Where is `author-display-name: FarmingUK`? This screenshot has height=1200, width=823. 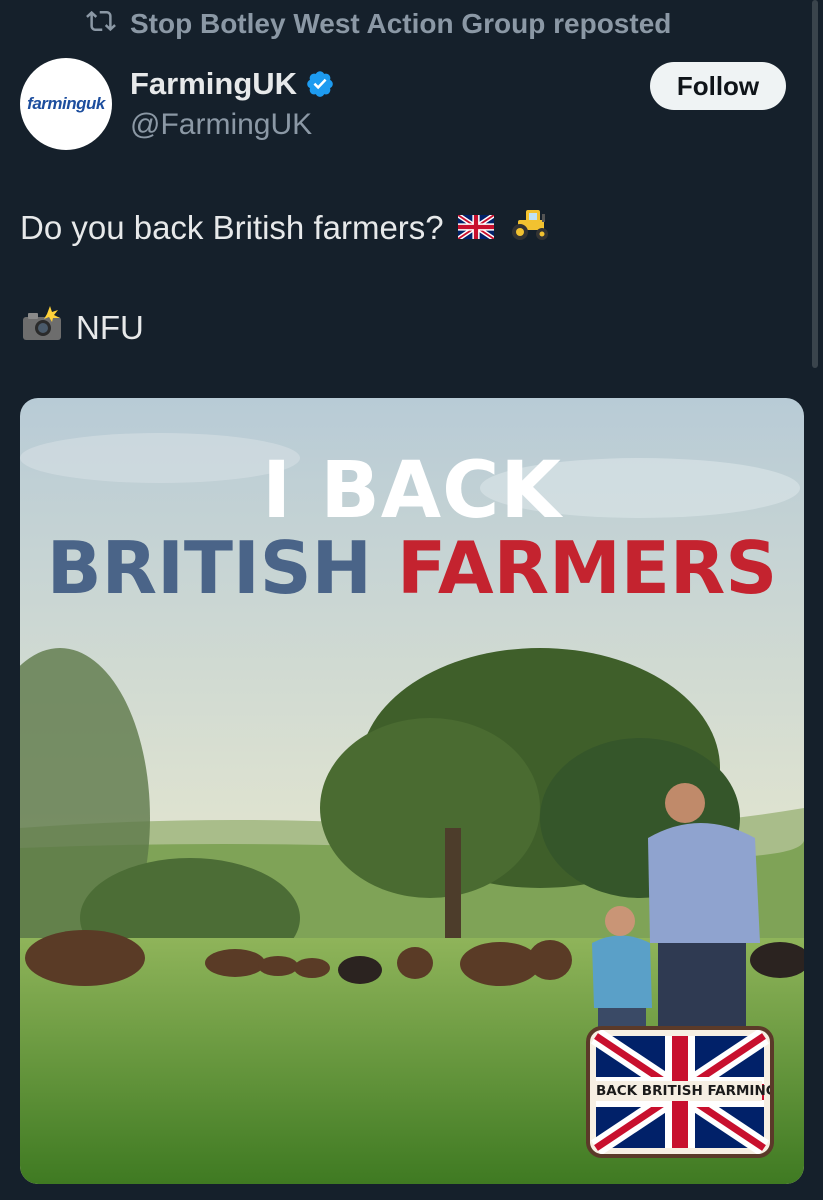 author-display-name: FarmingUK is located at coordinates (214, 83).